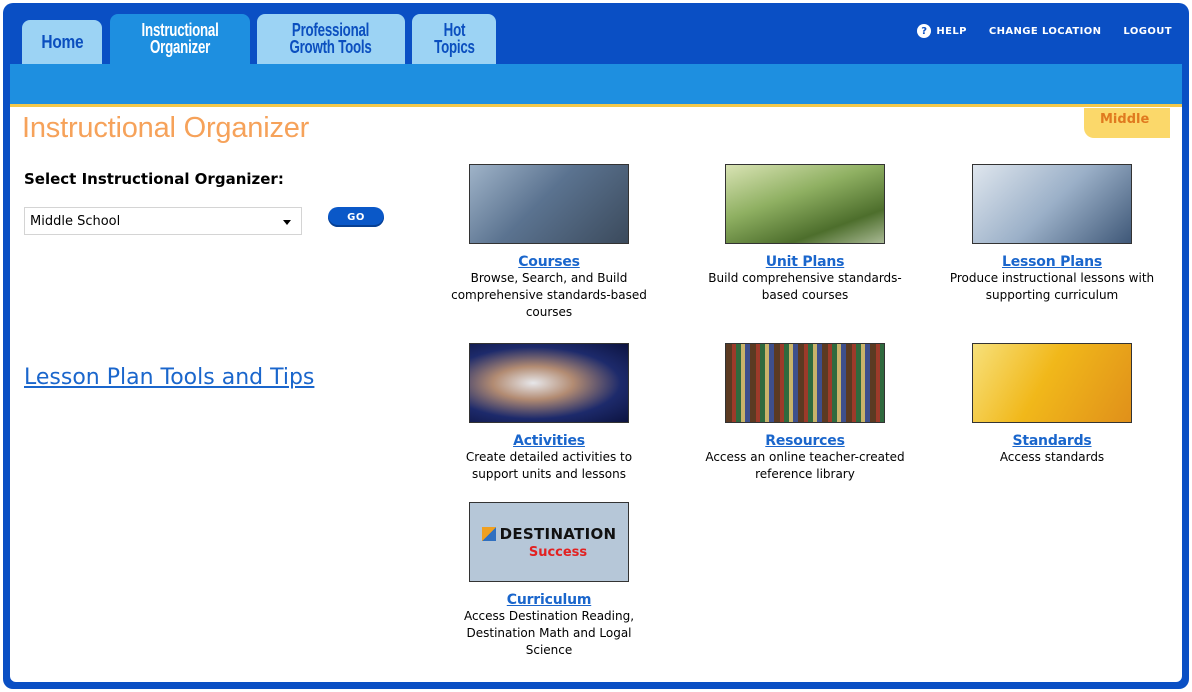  I want to click on resources-link: Resources, so click(805, 441).